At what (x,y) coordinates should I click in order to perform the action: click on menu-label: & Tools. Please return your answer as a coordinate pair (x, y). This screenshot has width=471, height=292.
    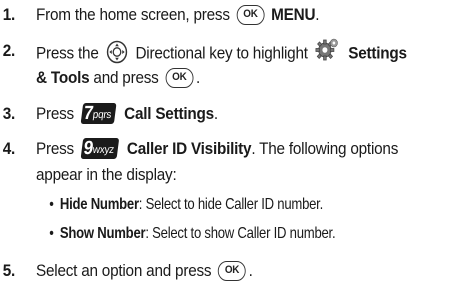
    Looking at the image, I should click on (63, 77).